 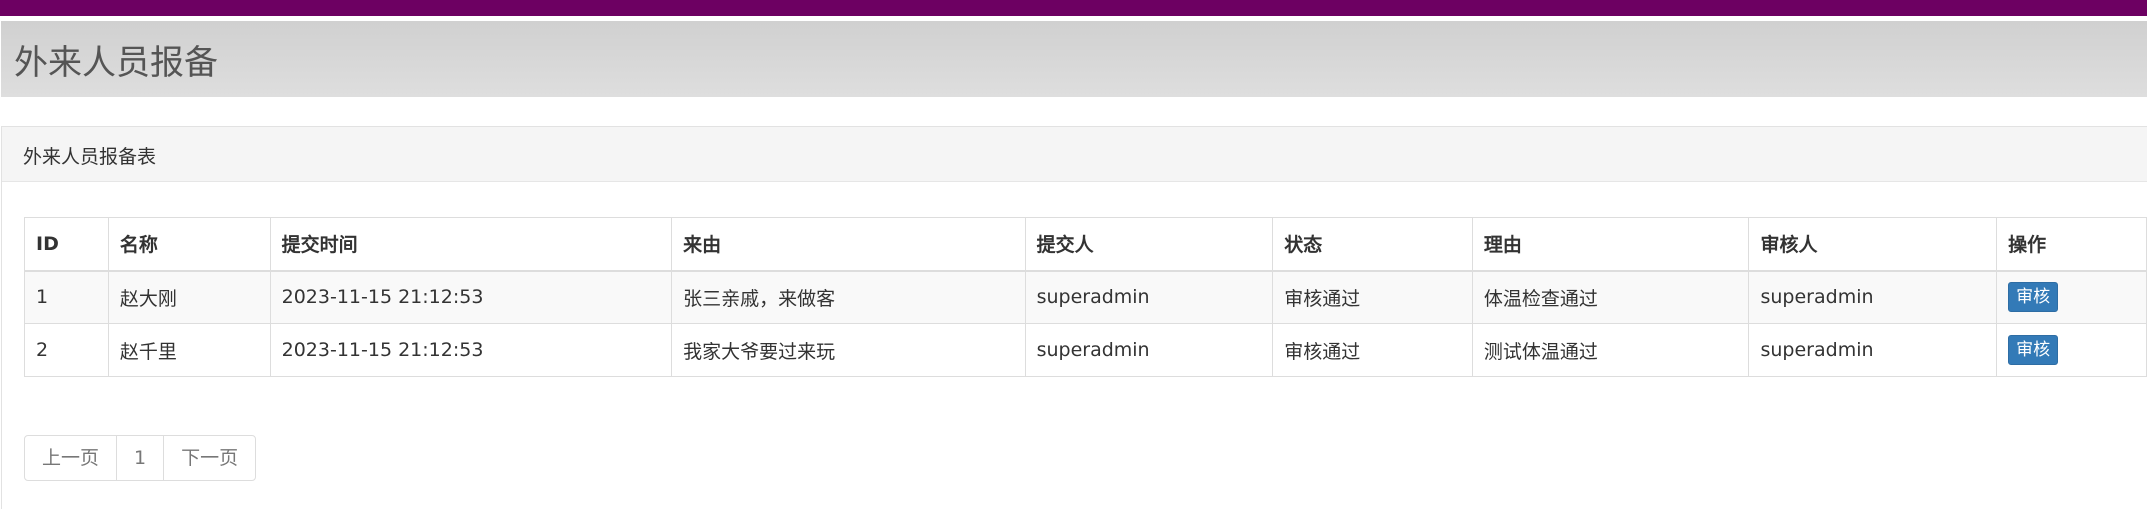 What do you see at coordinates (189, 297) in the screenshot?
I see `cell-name: 赵大刚` at bounding box center [189, 297].